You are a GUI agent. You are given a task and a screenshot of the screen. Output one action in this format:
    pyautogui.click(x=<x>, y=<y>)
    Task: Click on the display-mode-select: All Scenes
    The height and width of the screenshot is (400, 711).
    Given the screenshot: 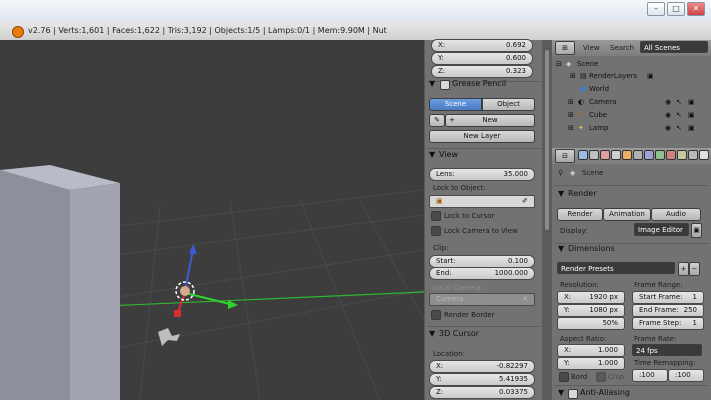 What is the action you would take?
    pyautogui.click(x=674, y=47)
    